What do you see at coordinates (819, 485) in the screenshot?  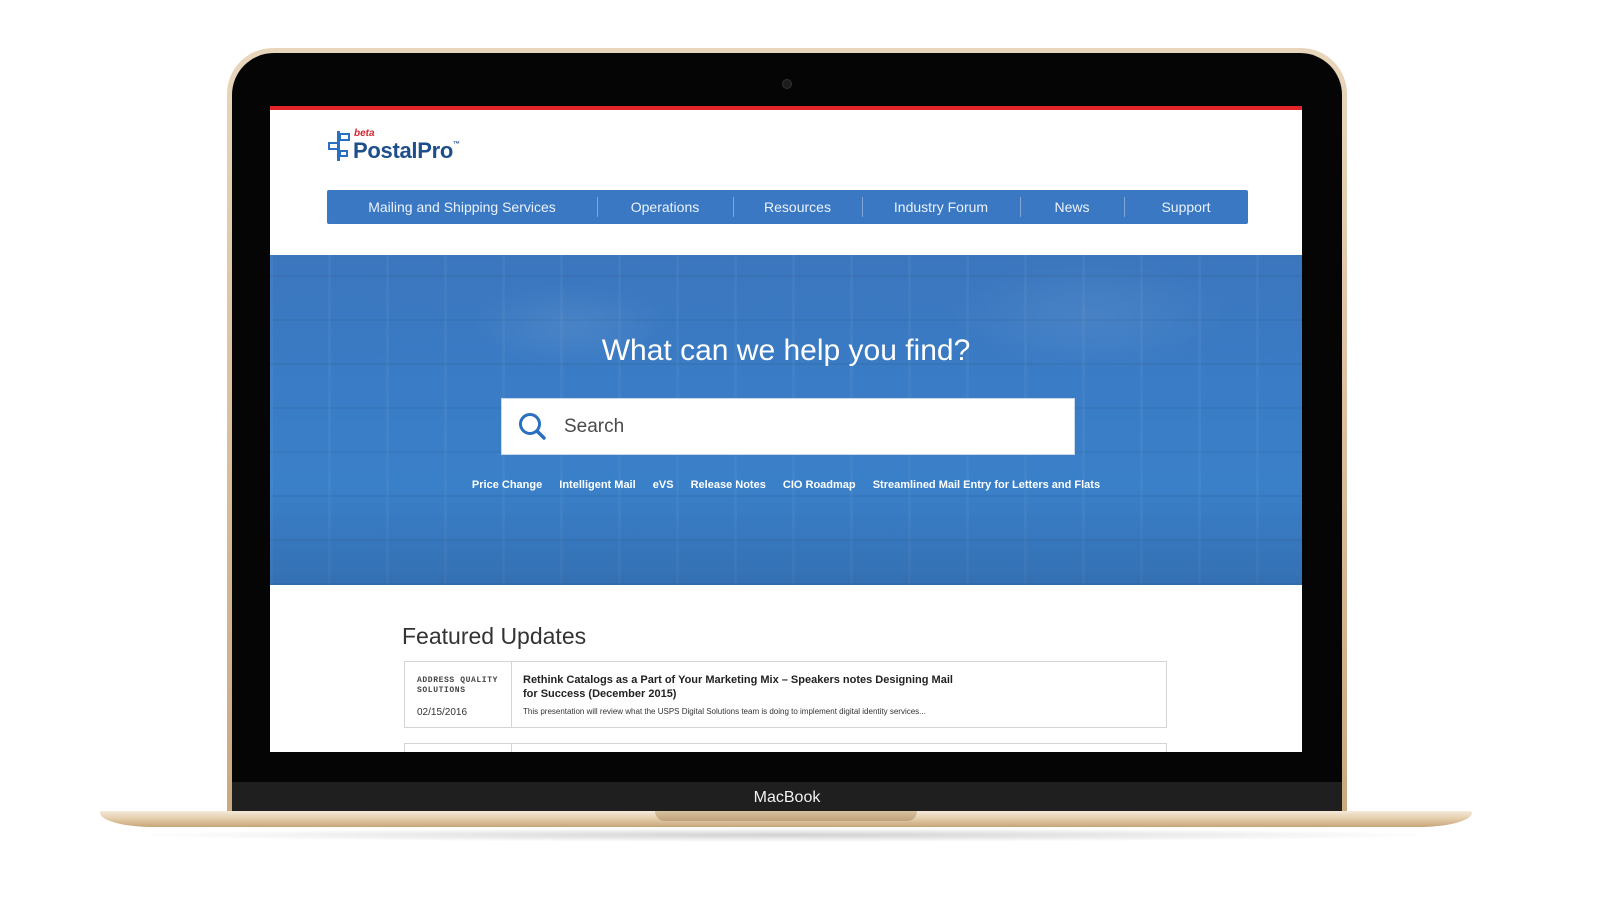 I see `quick-link-cio-roadmap: CIO Roadmap` at bounding box center [819, 485].